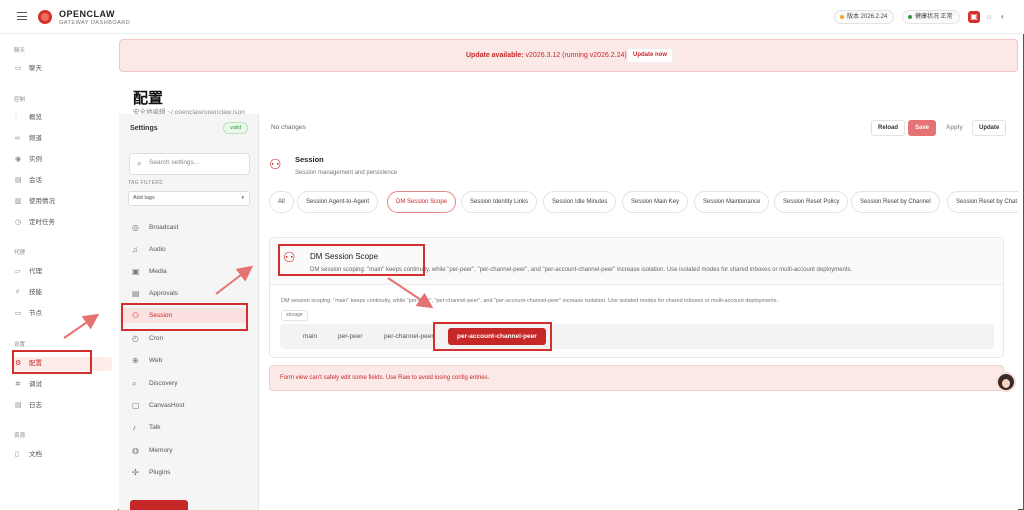  What do you see at coordinates (163, 383) in the screenshot?
I see `settings-item-label: Discovery` at bounding box center [163, 383].